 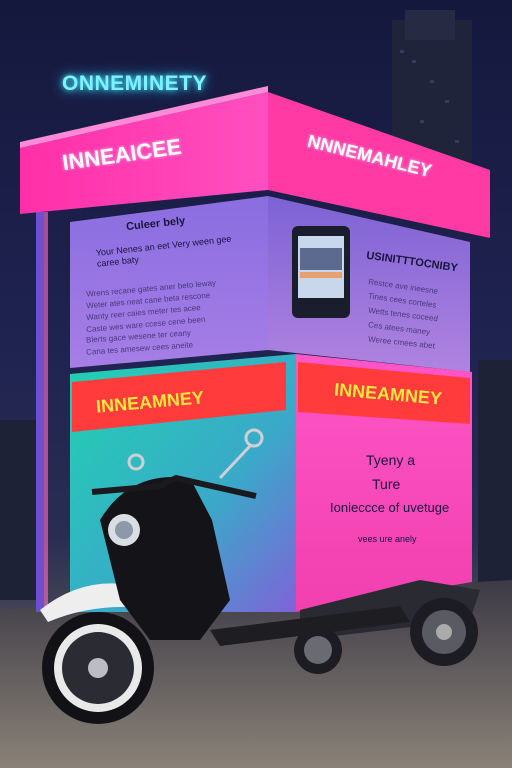 What do you see at coordinates (386, 484) in the screenshot?
I see `lower-panel-line-2: Ture` at bounding box center [386, 484].